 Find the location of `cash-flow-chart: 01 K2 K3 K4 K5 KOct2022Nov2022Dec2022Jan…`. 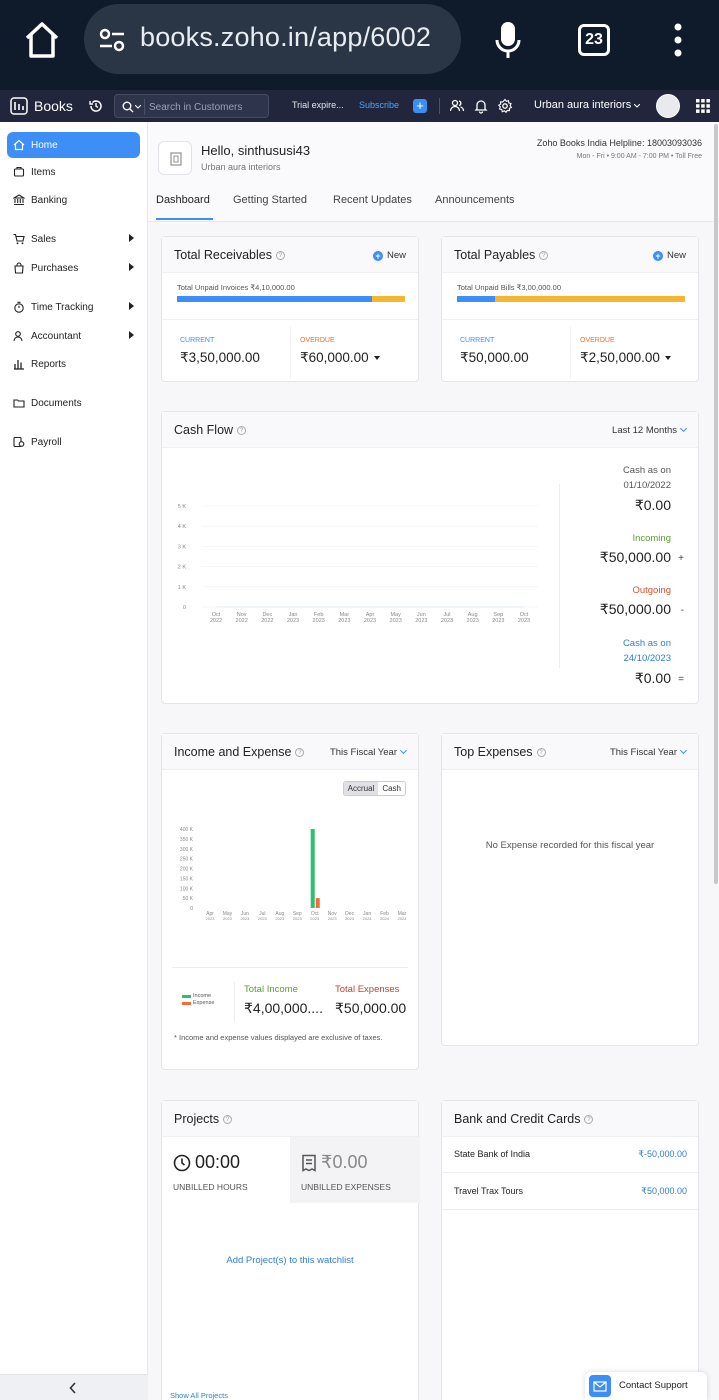

cash-flow-chart: 01 K2 K3 K4 K5 KOct2022Nov2022Dec2022Jan… is located at coordinates (358, 564).